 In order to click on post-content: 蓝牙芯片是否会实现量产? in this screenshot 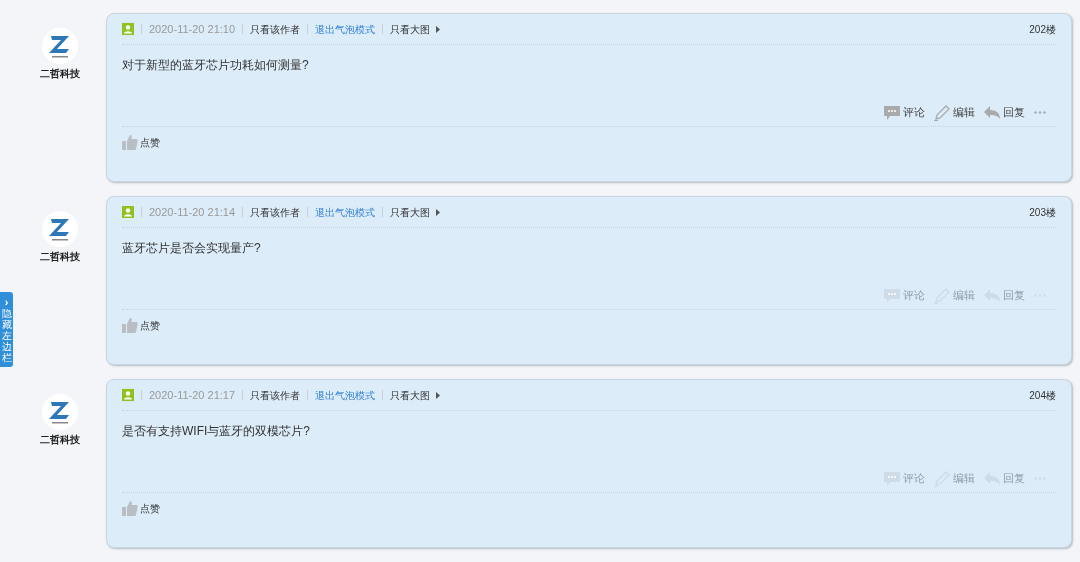, I will do `click(192, 248)`.